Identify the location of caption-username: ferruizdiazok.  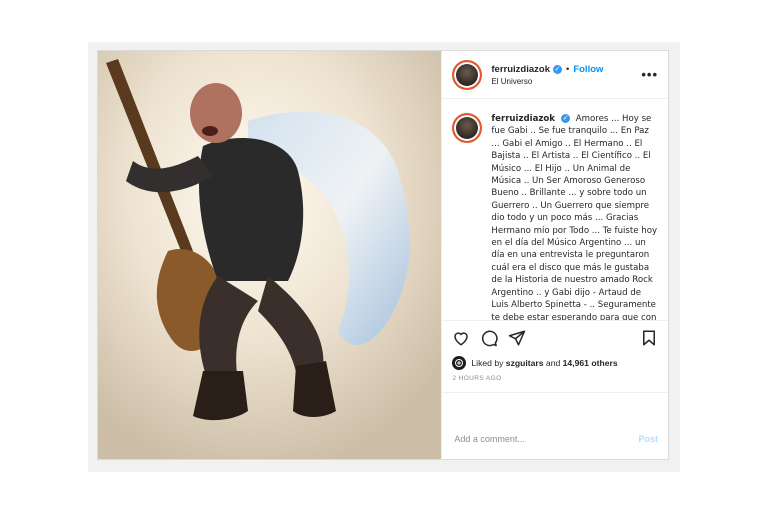
(523, 119).